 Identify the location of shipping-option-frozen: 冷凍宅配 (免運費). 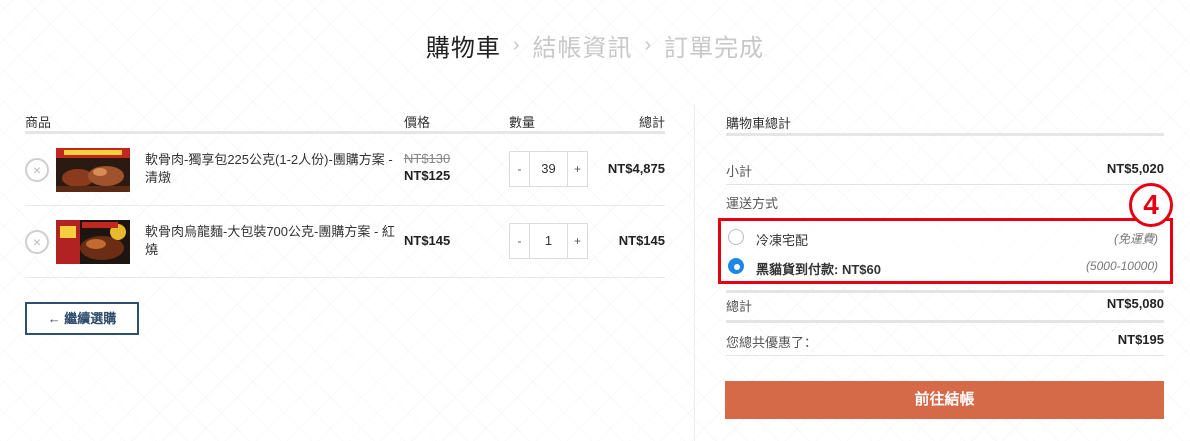
(943, 237).